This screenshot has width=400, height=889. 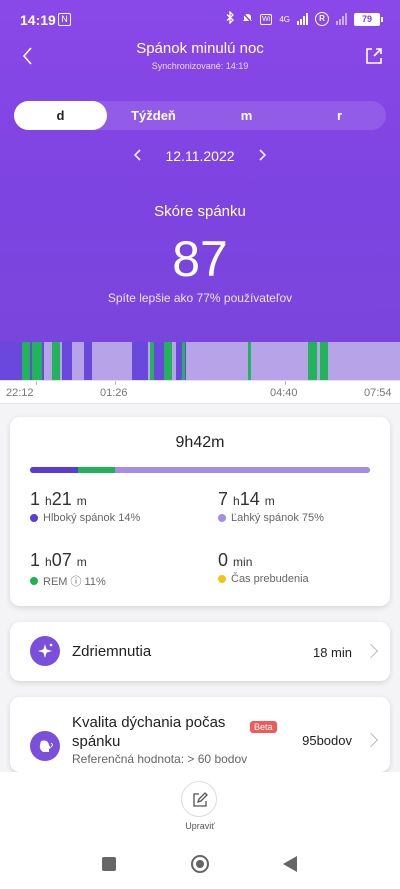 What do you see at coordinates (332, 652) in the screenshot?
I see `naps-value: 18 min` at bounding box center [332, 652].